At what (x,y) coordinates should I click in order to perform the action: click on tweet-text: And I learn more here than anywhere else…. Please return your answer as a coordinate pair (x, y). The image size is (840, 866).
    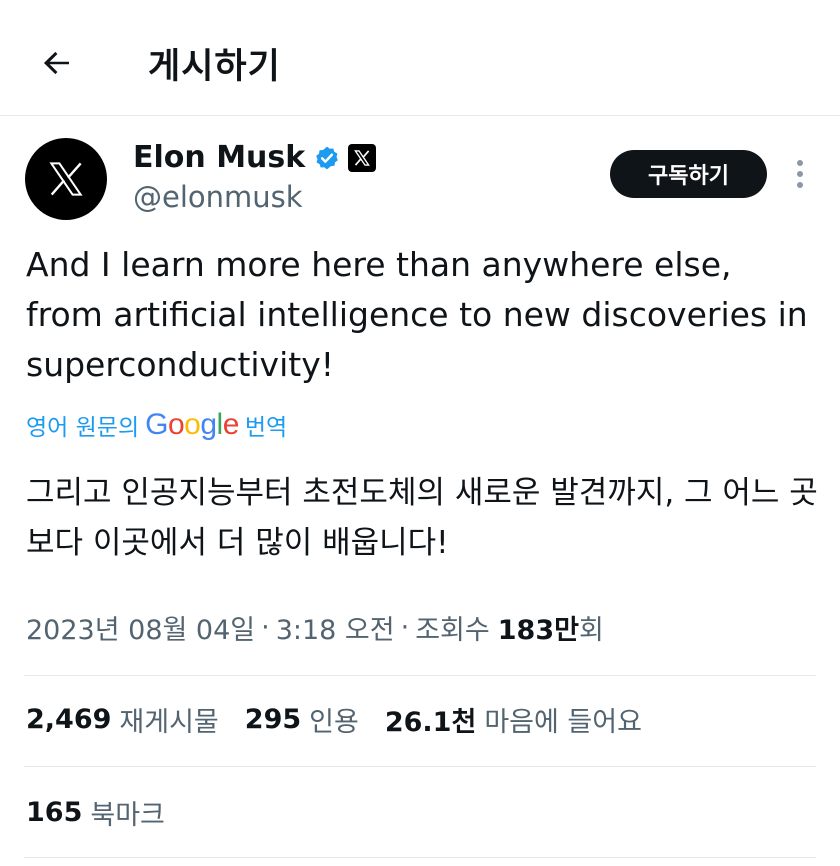
    Looking at the image, I should click on (417, 314).